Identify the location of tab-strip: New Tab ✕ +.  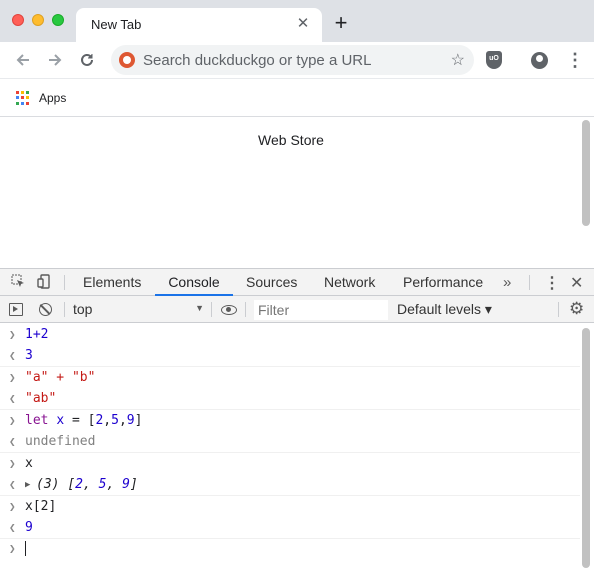
(297, 21).